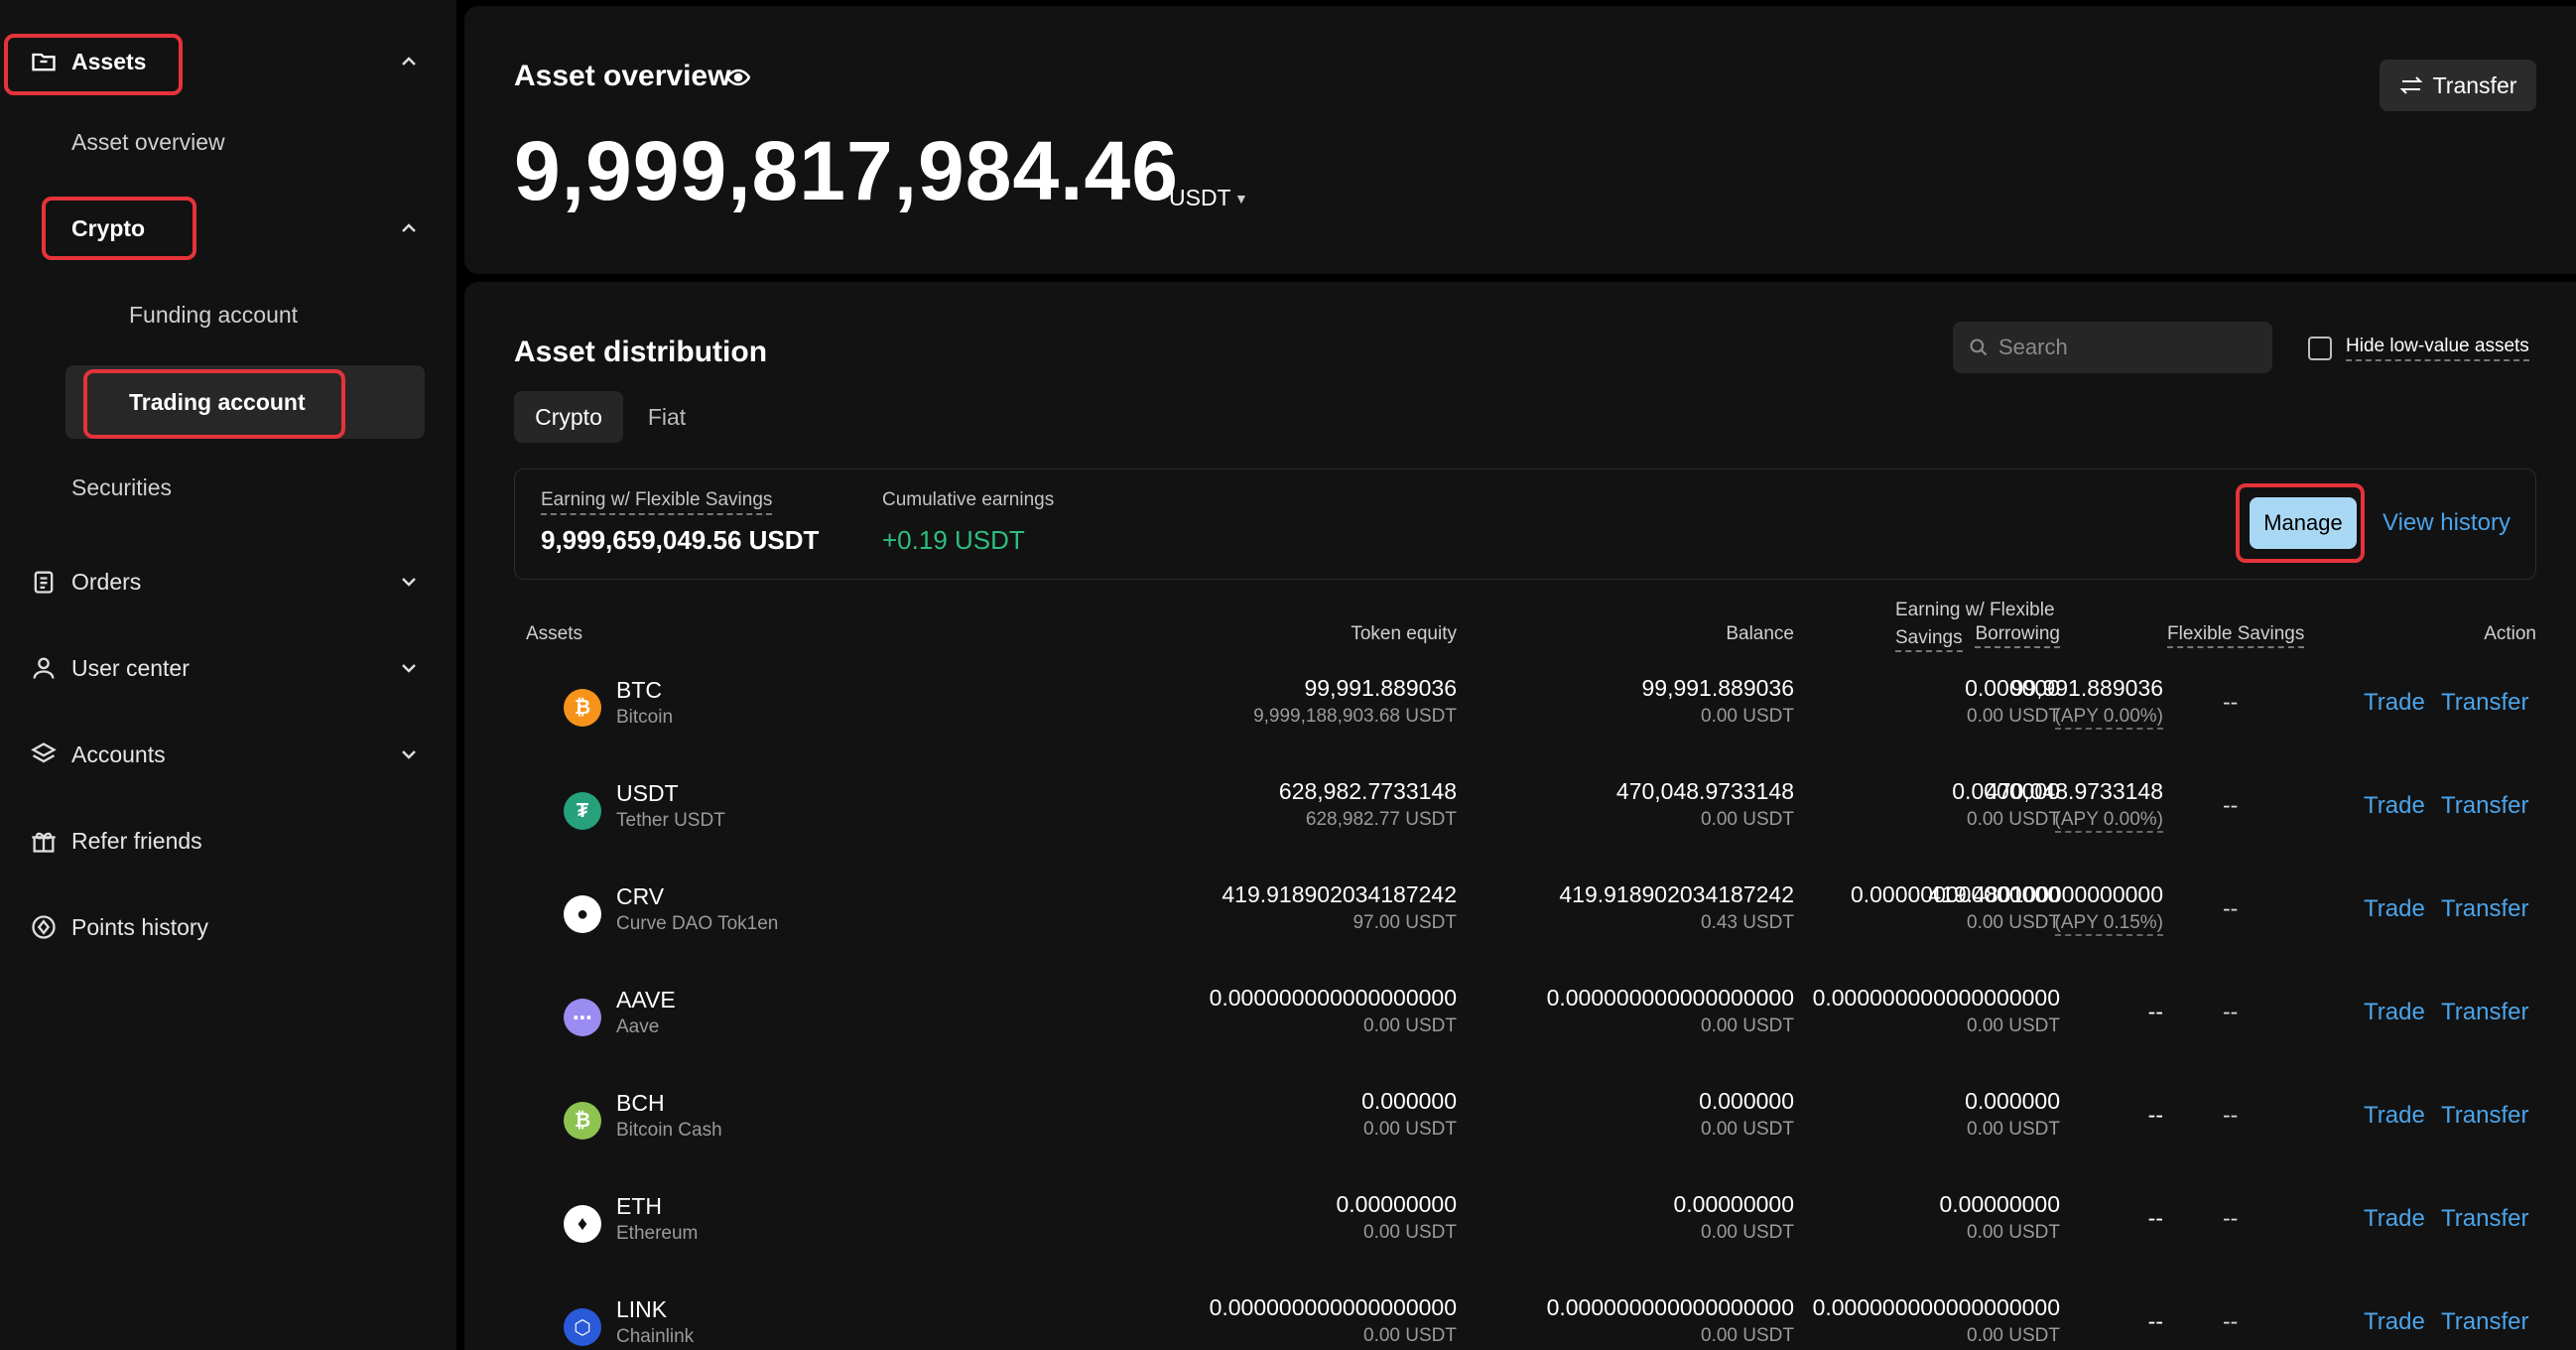 This screenshot has width=2576, height=1350. Describe the element at coordinates (641, 896) in the screenshot. I see `asset-symbol: CRV` at that location.